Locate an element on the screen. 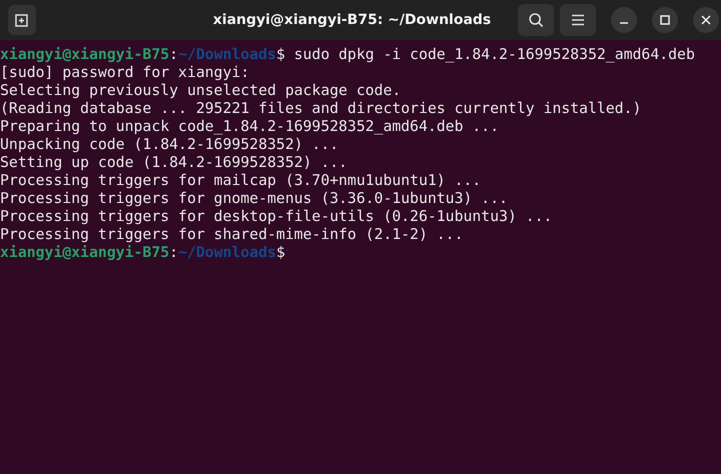 The width and height of the screenshot is (721, 474). maximize-icon is located at coordinates (665, 20).